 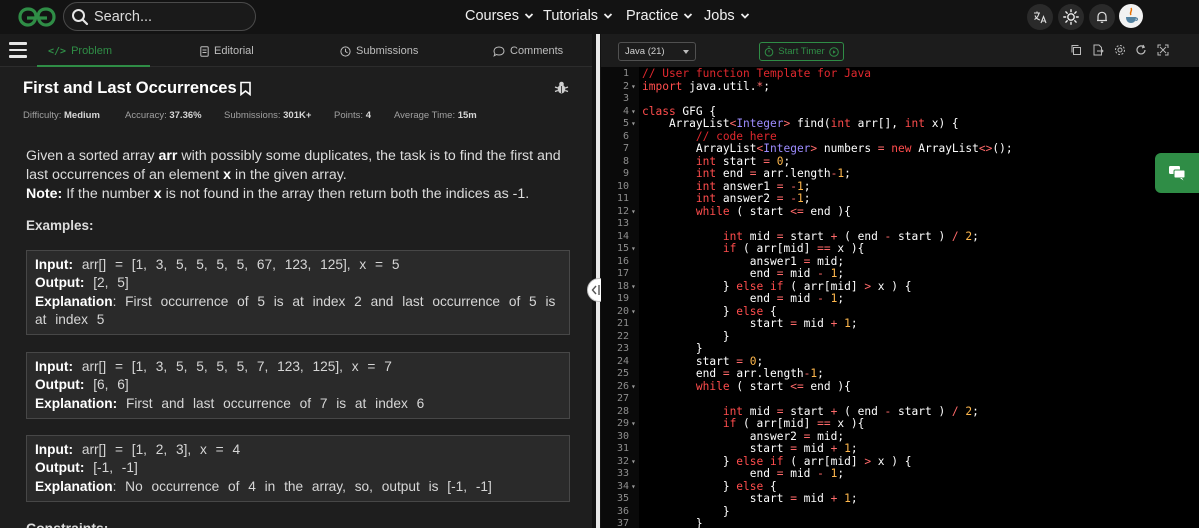 I want to click on start-timer-button: Start Timer, so click(x=801, y=51).